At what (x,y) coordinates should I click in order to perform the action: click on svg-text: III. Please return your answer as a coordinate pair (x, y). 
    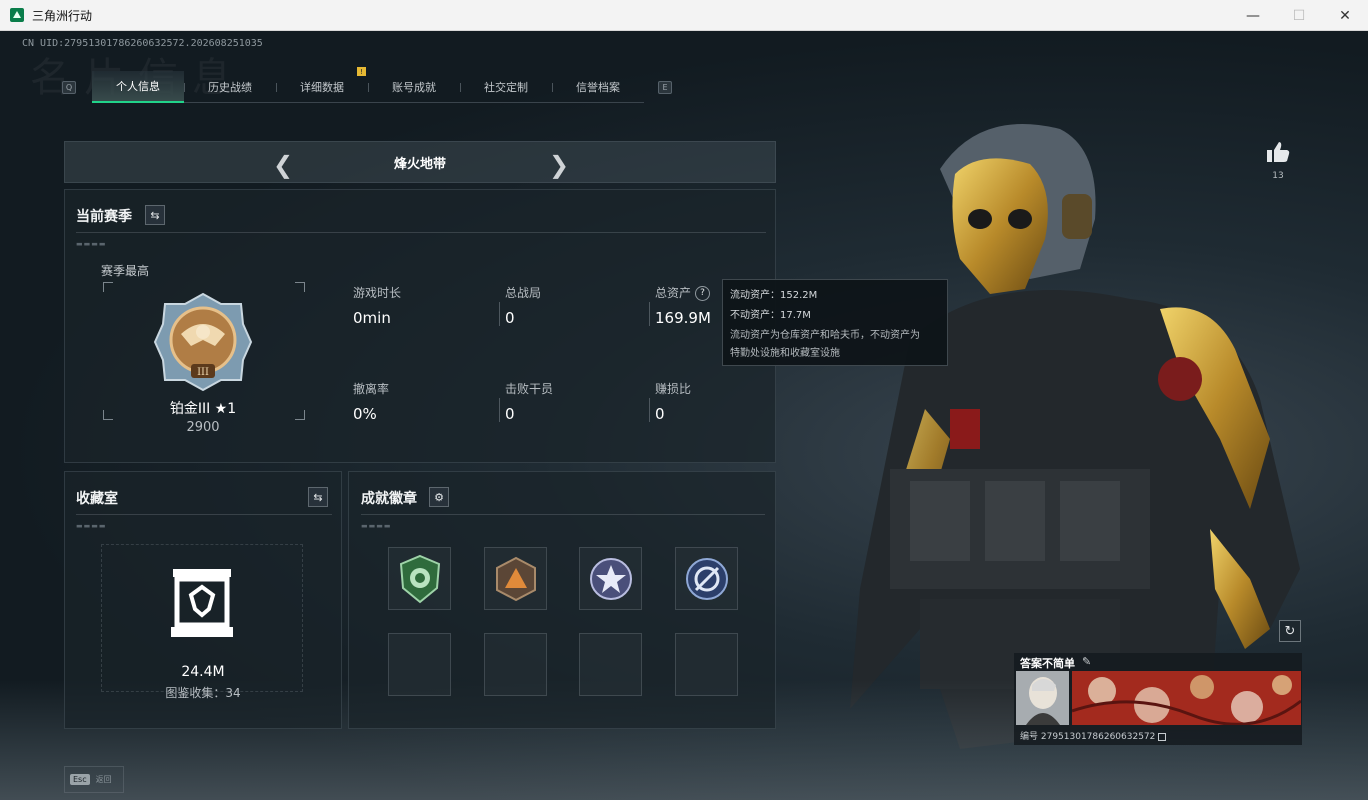
    Looking at the image, I should click on (203, 372).